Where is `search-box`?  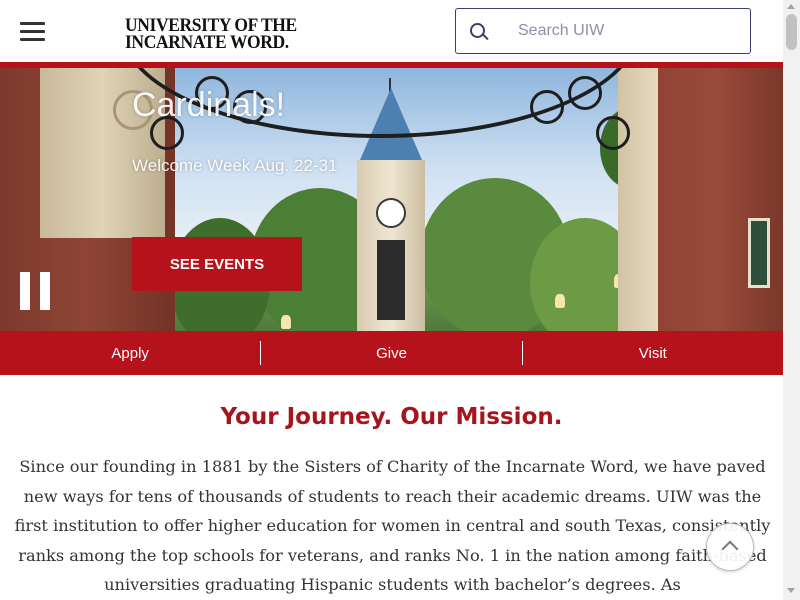
search-box is located at coordinates (603, 31).